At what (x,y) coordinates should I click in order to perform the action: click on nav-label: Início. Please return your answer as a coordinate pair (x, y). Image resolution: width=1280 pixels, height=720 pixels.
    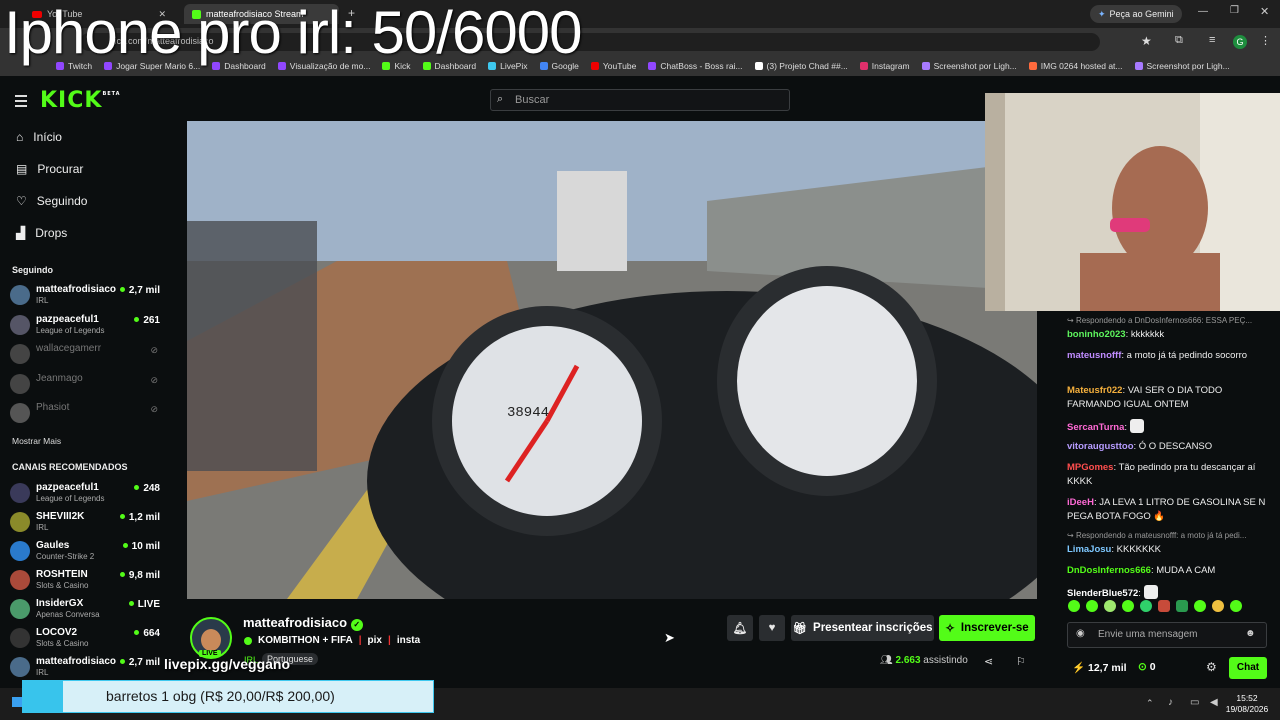
    Looking at the image, I should click on (47, 137).